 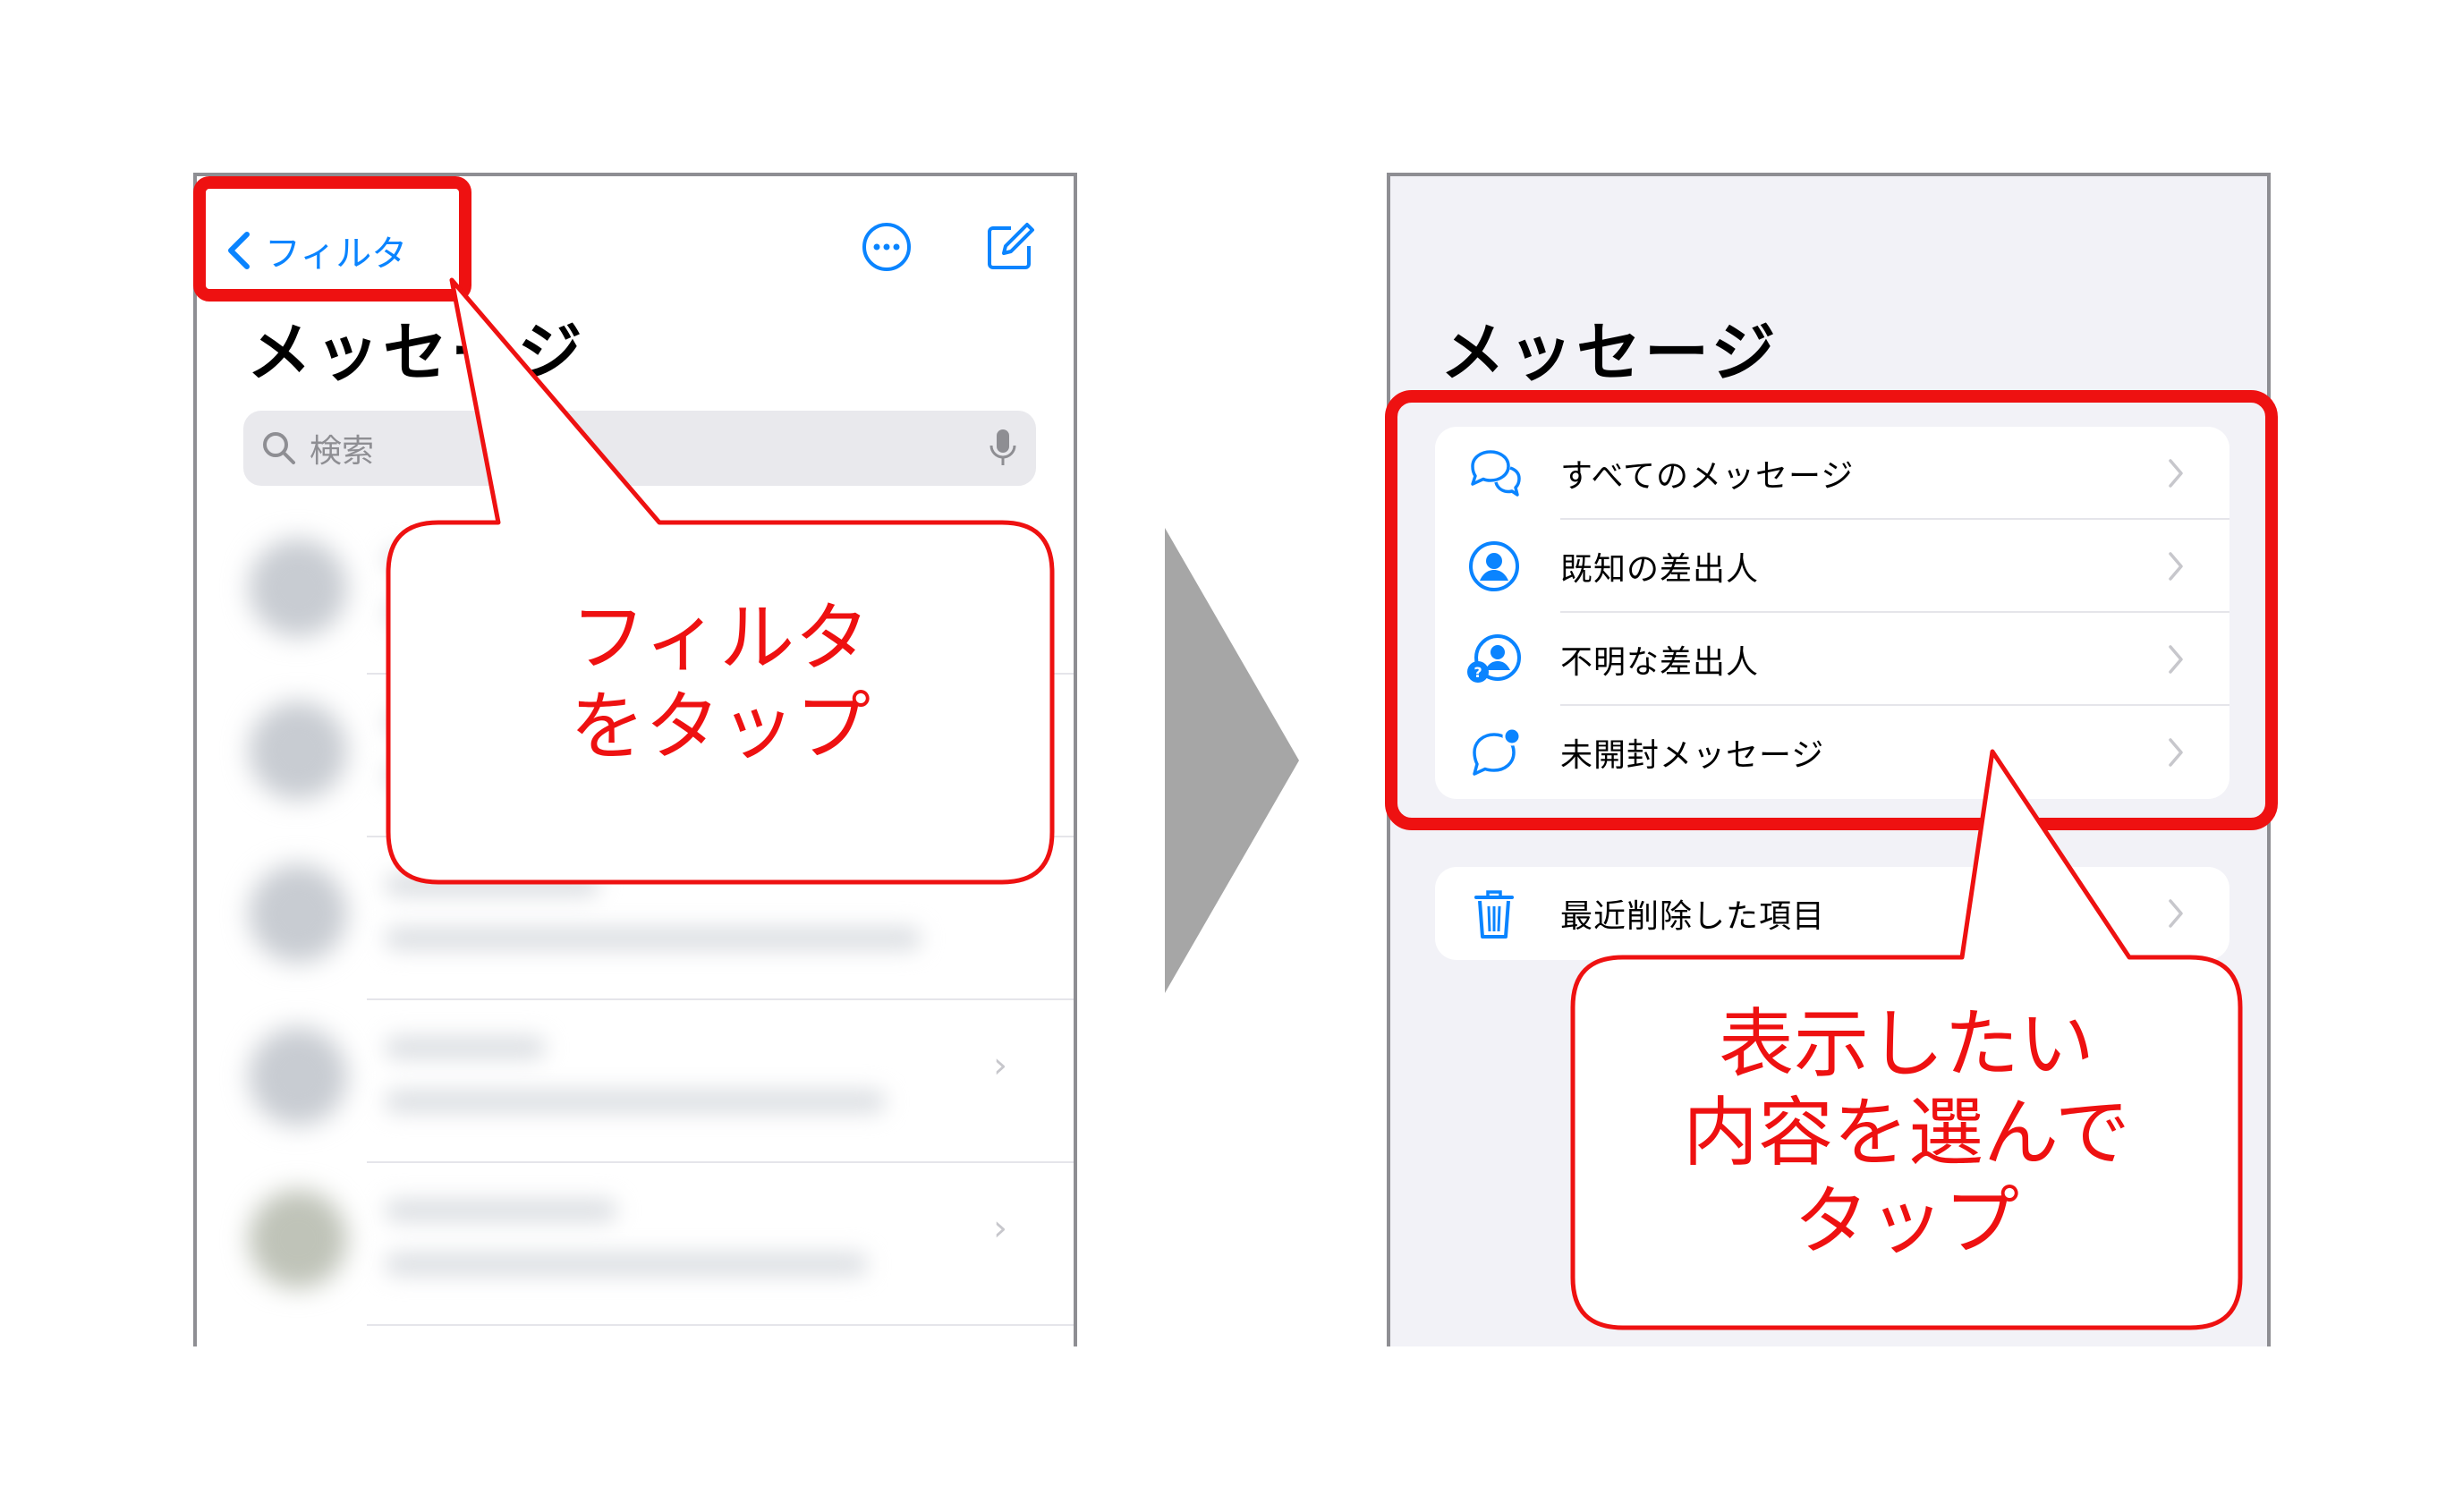 I want to click on left-callout-text: フィルタ をタップ, so click(x=720, y=682).